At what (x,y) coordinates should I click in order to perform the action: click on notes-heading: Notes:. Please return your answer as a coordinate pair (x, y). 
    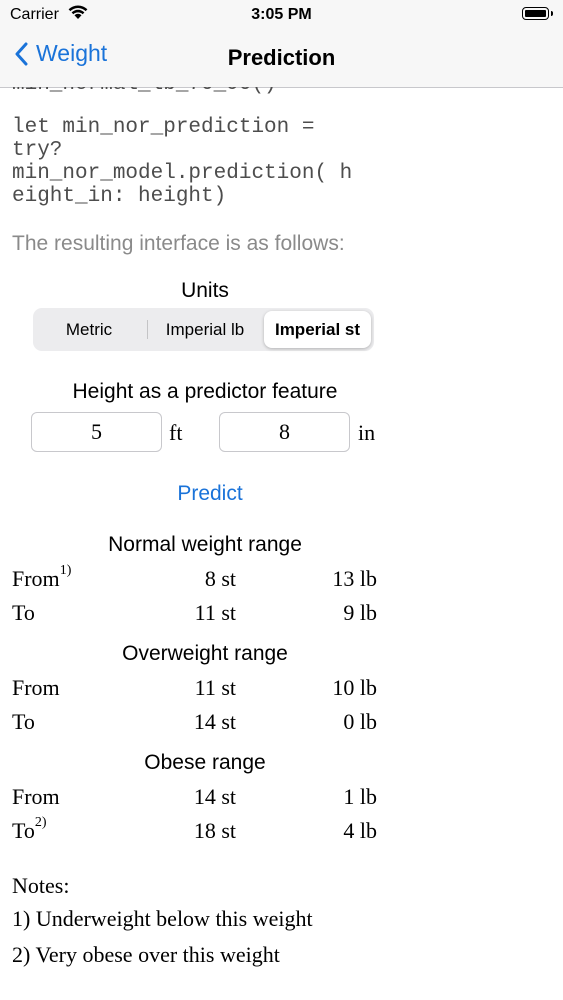
    Looking at the image, I should click on (41, 885).